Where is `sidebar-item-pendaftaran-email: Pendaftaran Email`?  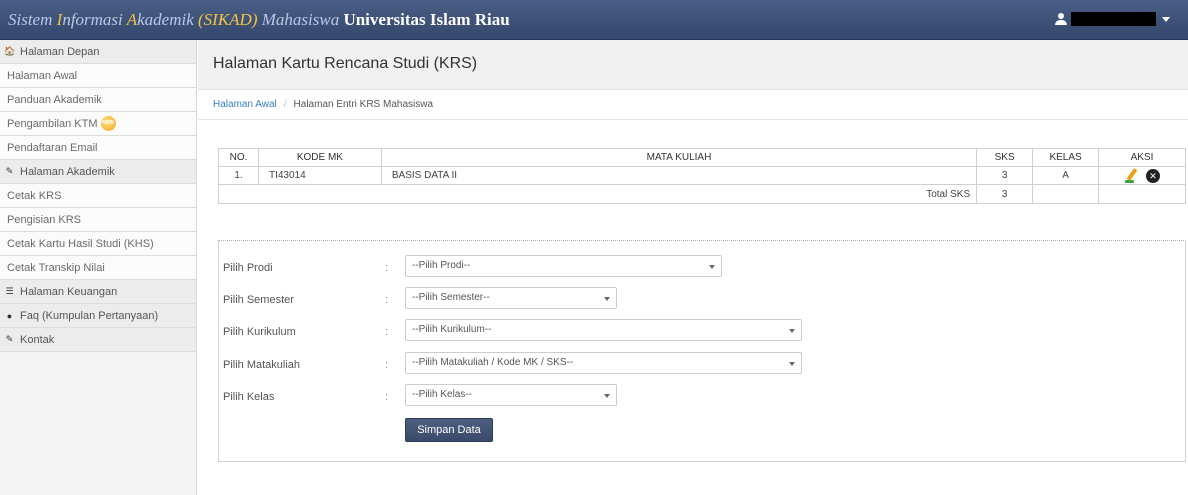
sidebar-item-pendaftaran-email: Pendaftaran Email is located at coordinates (98, 148).